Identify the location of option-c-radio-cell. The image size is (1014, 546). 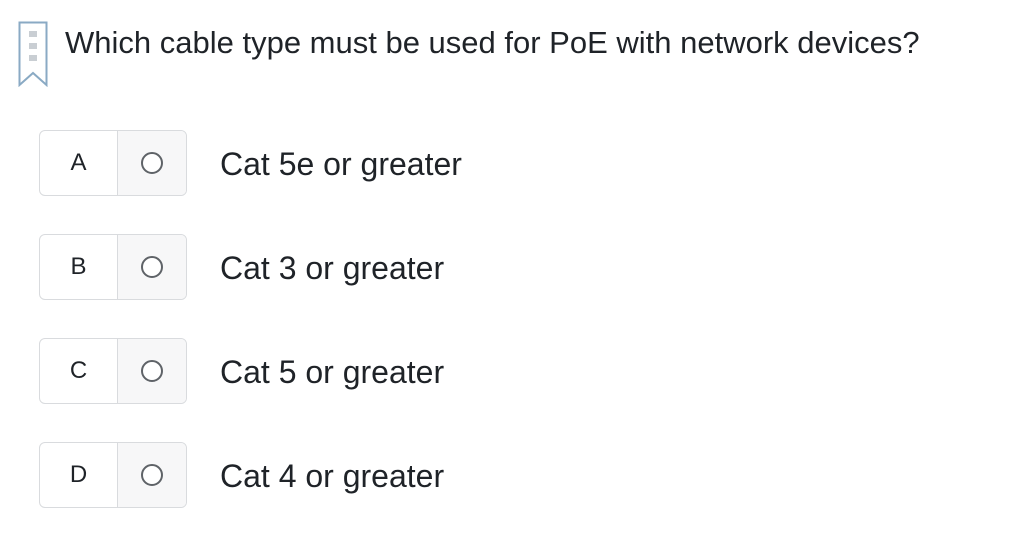
(152, 371).